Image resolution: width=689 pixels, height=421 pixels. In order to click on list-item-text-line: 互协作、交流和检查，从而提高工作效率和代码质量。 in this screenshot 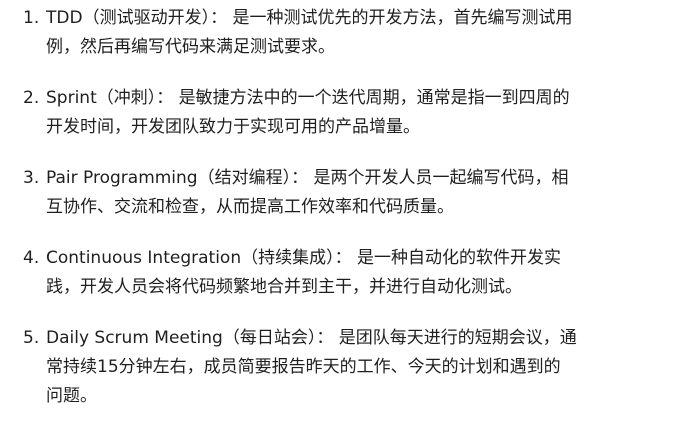, I will do `click(250, 207)`.